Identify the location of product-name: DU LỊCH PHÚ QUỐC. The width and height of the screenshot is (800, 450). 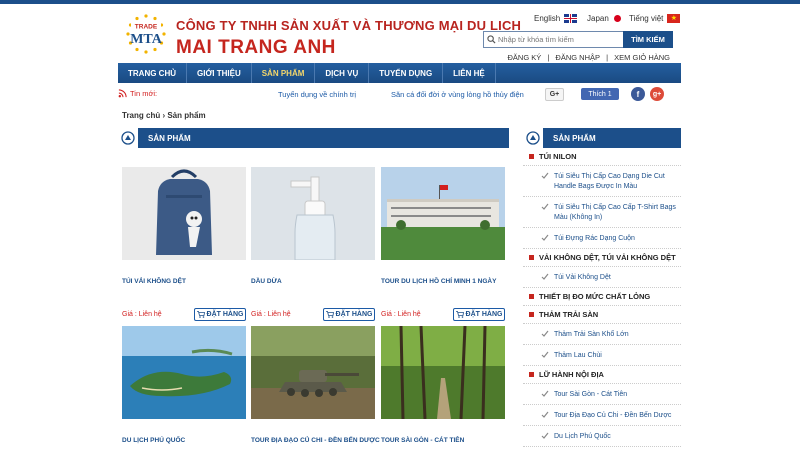
(184, 440).